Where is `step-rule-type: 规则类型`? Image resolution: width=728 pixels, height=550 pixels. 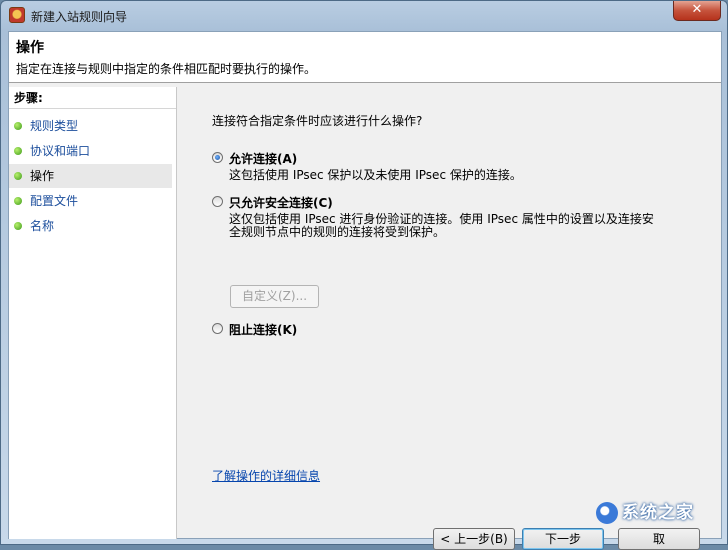
step-rule-type: 规则类型 is located at coordinates (90, 126).